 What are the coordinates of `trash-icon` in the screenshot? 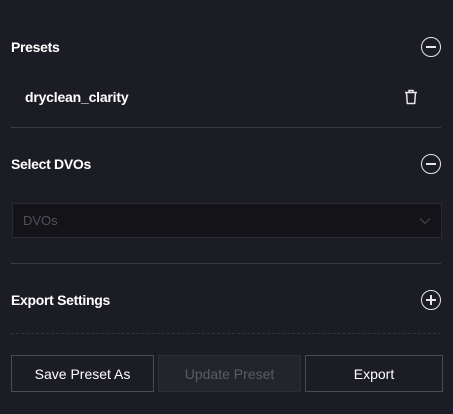 It's located at (411, 97).